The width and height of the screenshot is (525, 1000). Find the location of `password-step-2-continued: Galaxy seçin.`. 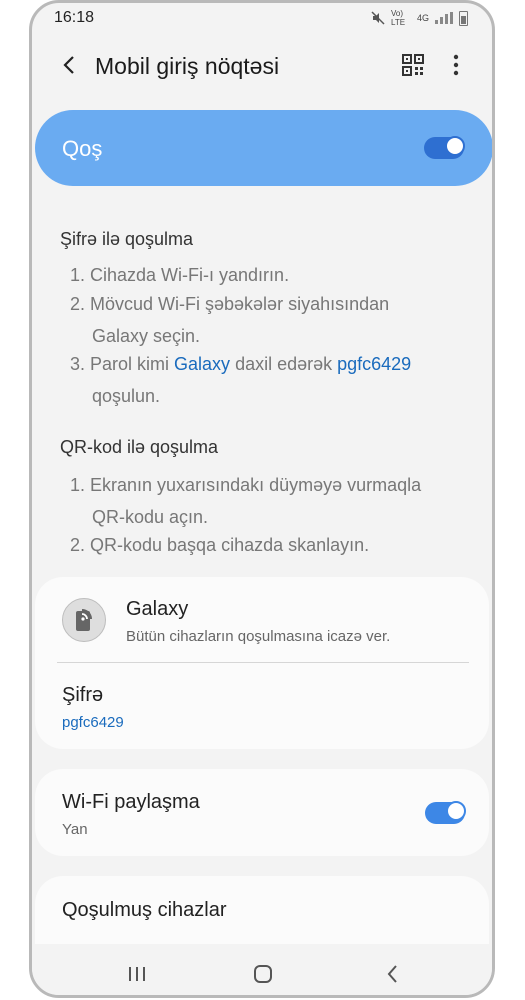

password-step-2-continued: Galaxy seçin. is located at coordinates (146, 336).